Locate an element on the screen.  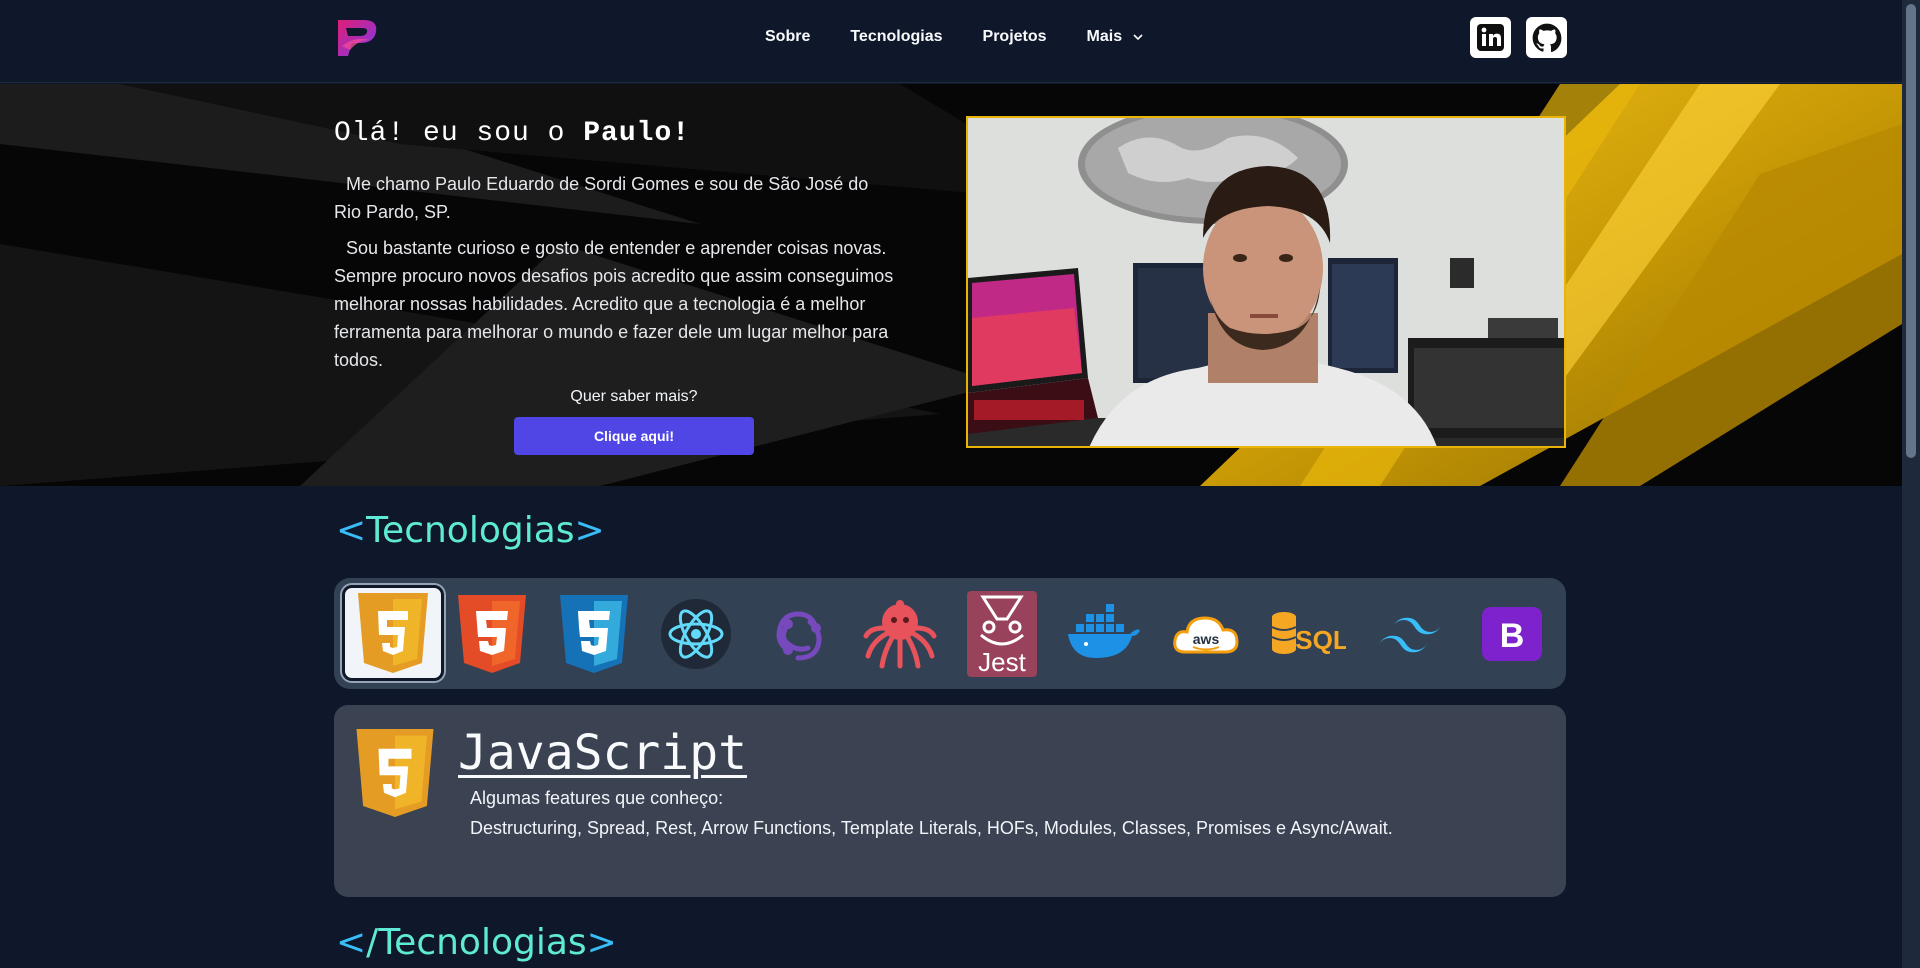
nav-link-label: Projetos is located at coordinates (1014, 36).